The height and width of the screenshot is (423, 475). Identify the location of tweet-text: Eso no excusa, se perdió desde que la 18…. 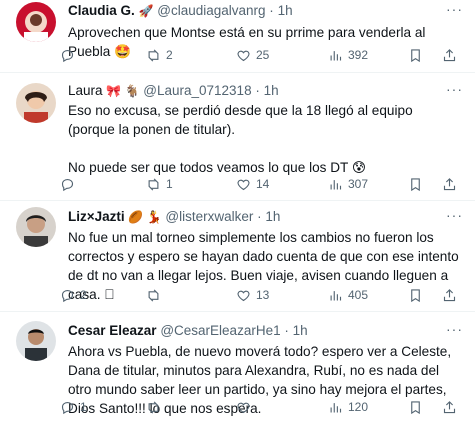
(240, 139).